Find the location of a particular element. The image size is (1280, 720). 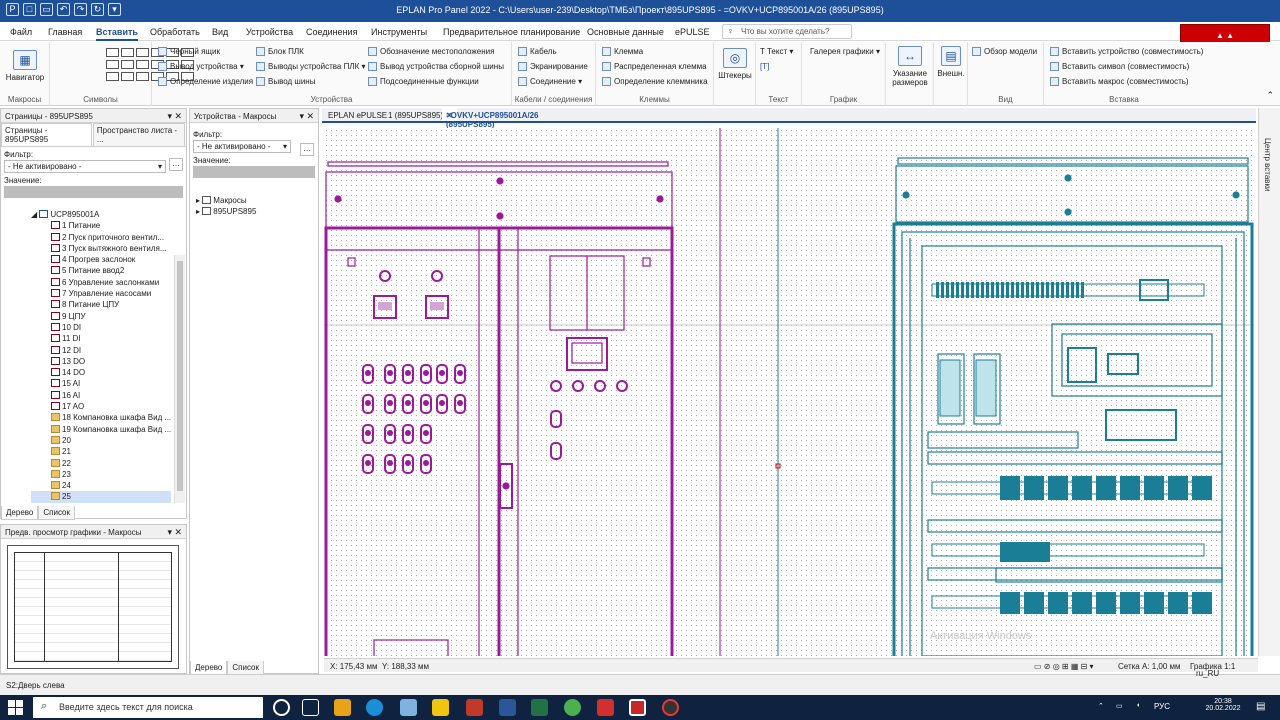

scrollbar is located at coordinates (179, 379).